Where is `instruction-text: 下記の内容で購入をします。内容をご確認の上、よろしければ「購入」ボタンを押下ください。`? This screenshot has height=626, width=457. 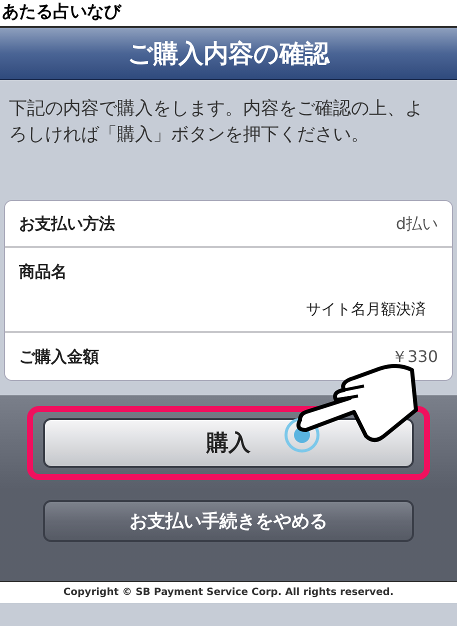
instruction-text: 下記の内容で購入をします。内容をご確認の上、よろしければ「購入」ボタンを押下ください。 is located at coordinates (216, 122).